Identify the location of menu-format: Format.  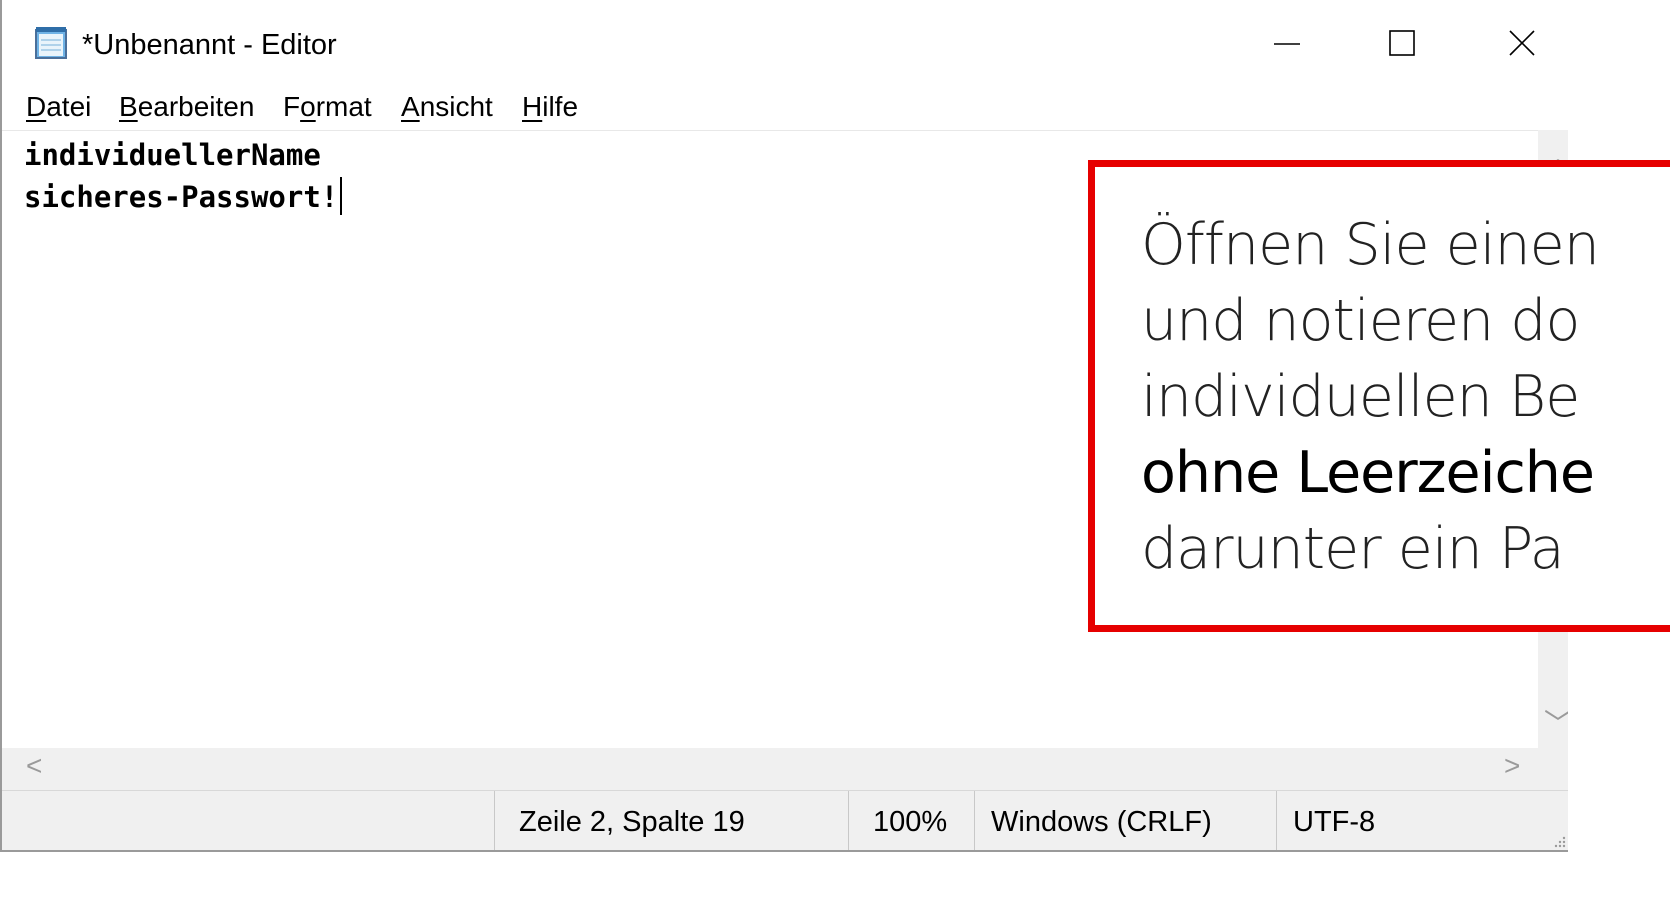
(327, 107).